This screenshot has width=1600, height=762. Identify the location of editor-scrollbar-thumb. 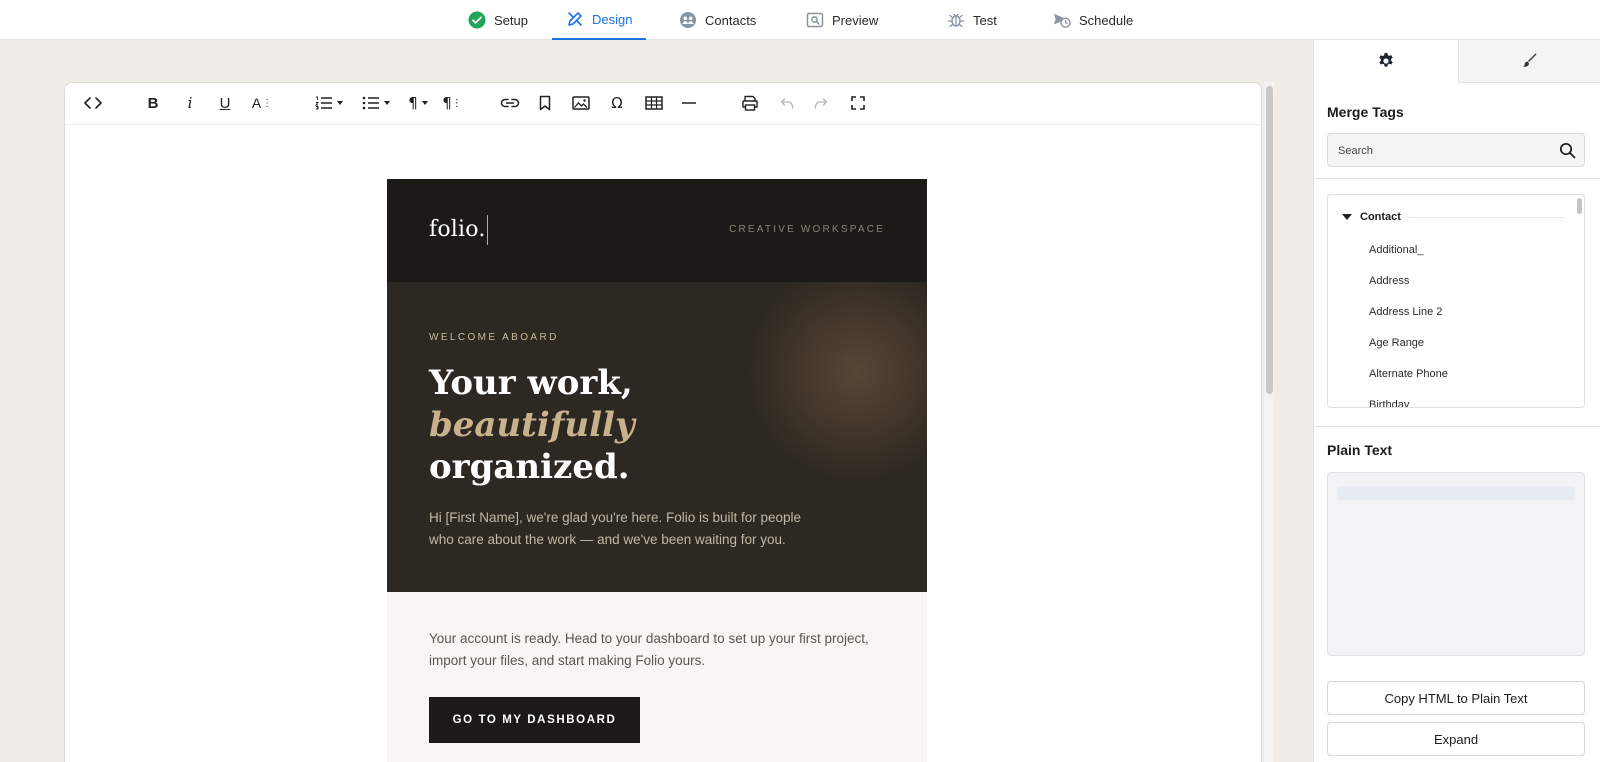
(1269, 240).